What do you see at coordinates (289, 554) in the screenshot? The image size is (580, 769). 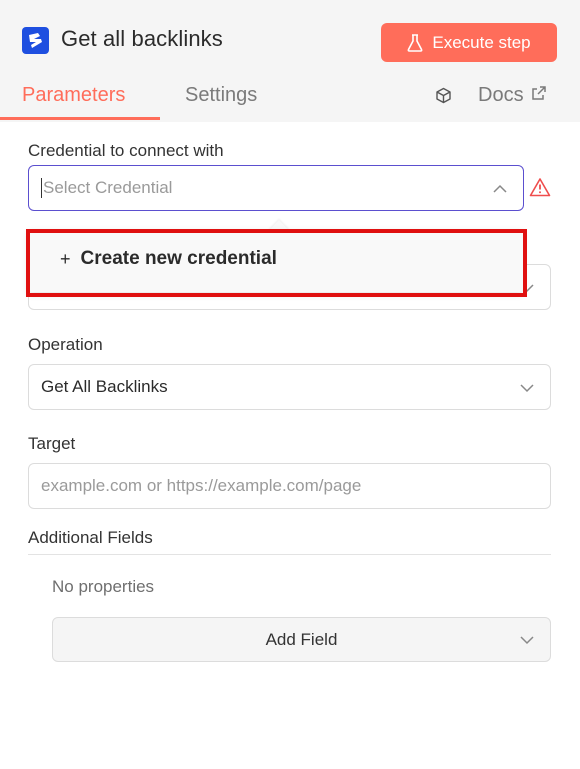 I see `divider` at bounding box center [289, 554].